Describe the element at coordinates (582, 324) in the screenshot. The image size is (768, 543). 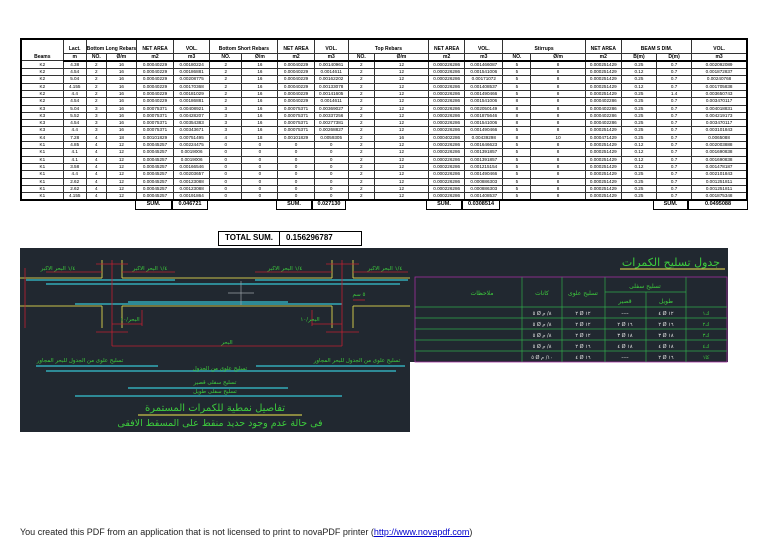
I see `schedule-cell-top: ٢ Ø ١٢` at that location.